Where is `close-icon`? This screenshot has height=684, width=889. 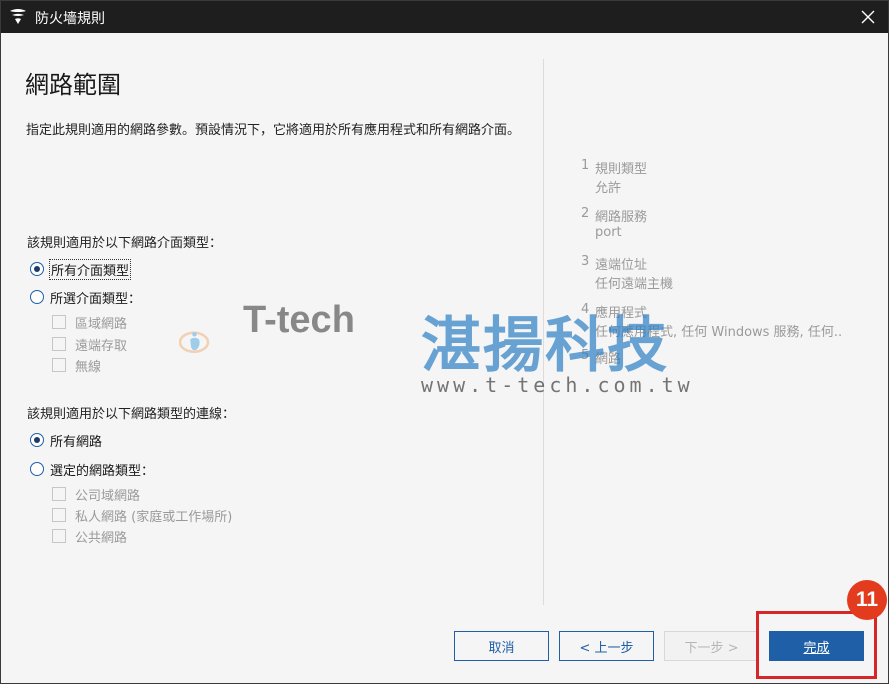 close-icon is located at coordinates (868, 17).